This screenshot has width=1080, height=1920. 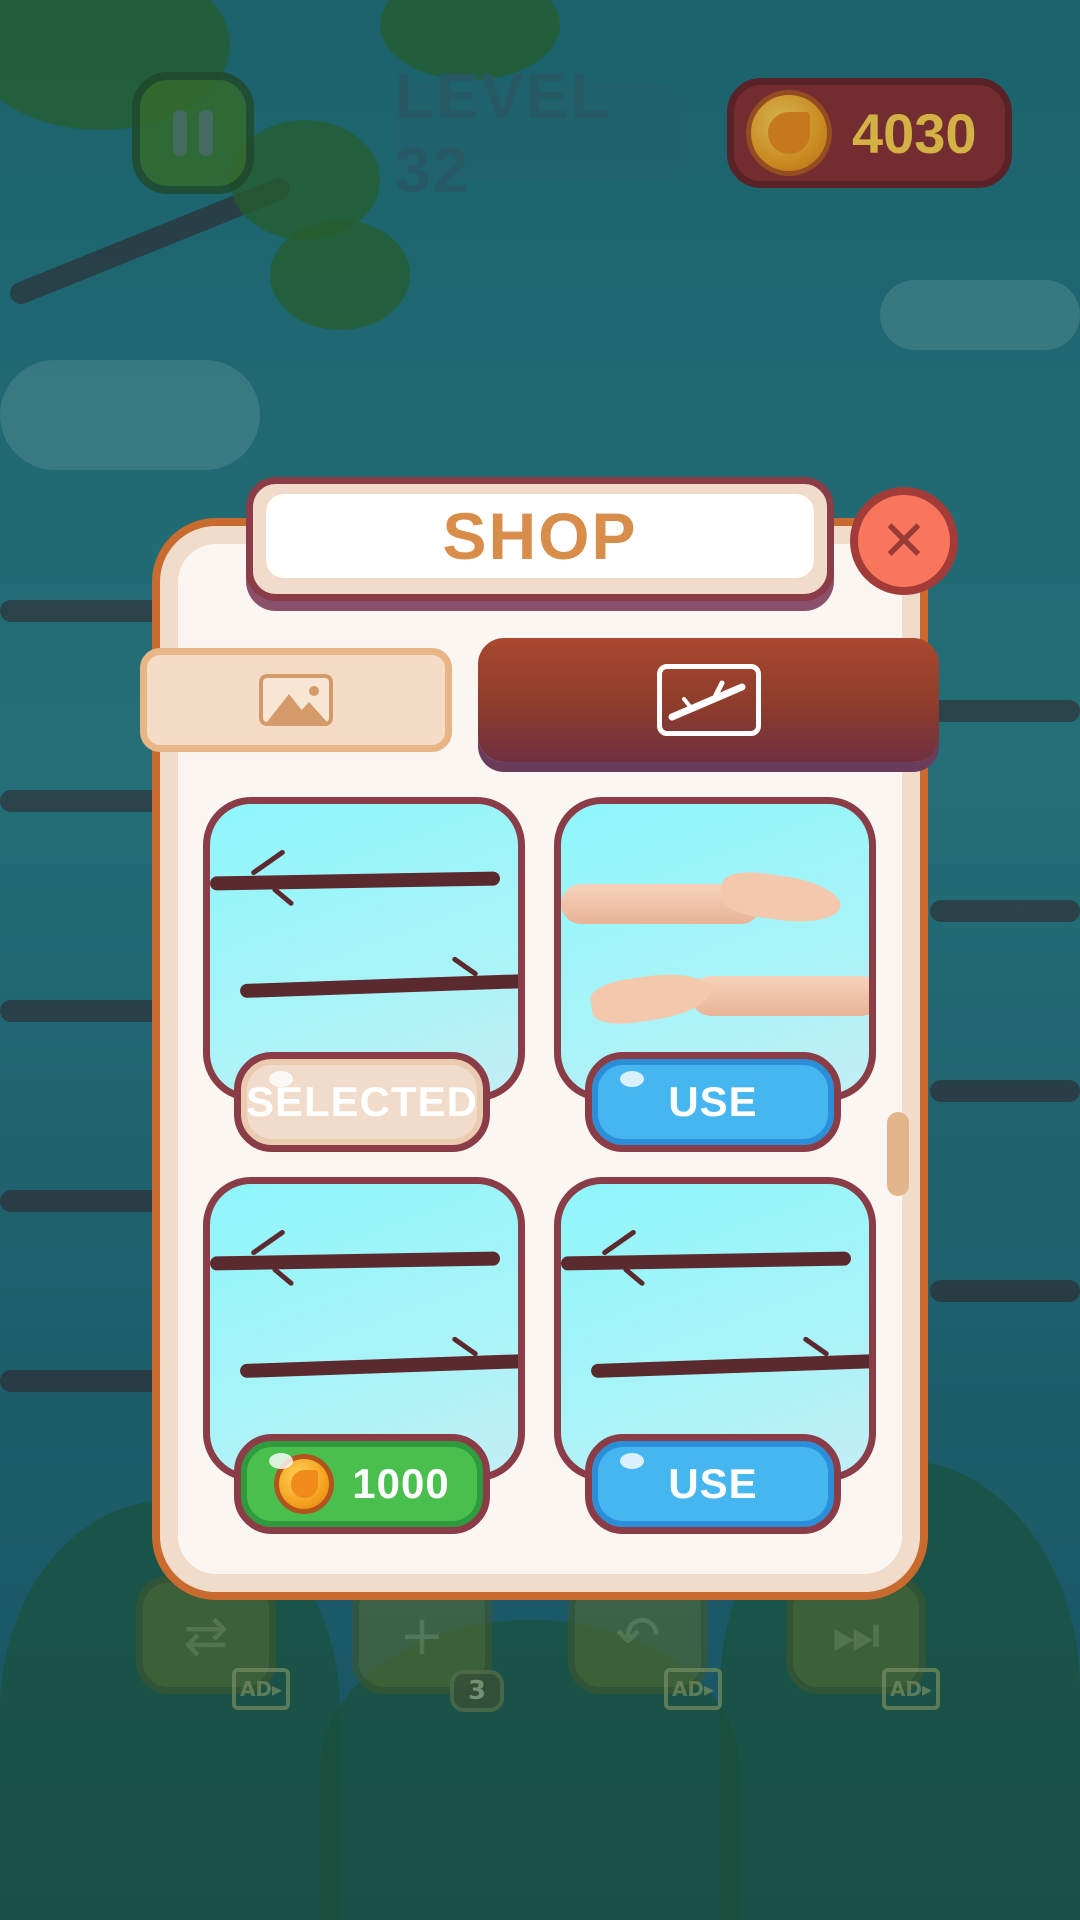 I want to click on buy-button: 1000, so click(x=362, y=1484).